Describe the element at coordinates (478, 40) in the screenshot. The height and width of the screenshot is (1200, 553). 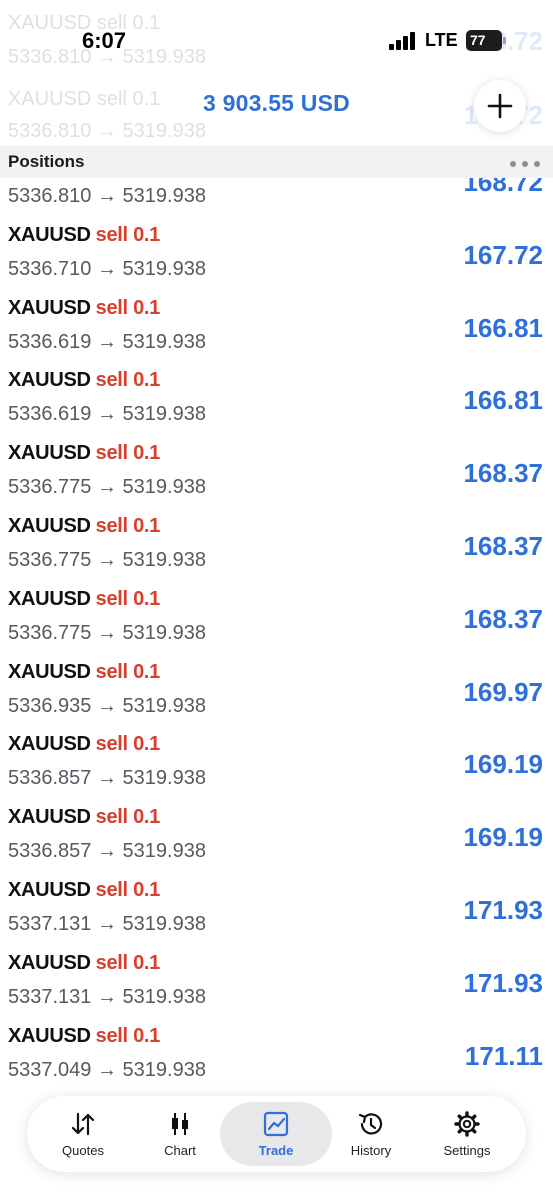
I see `battery-level: 77` at that location.